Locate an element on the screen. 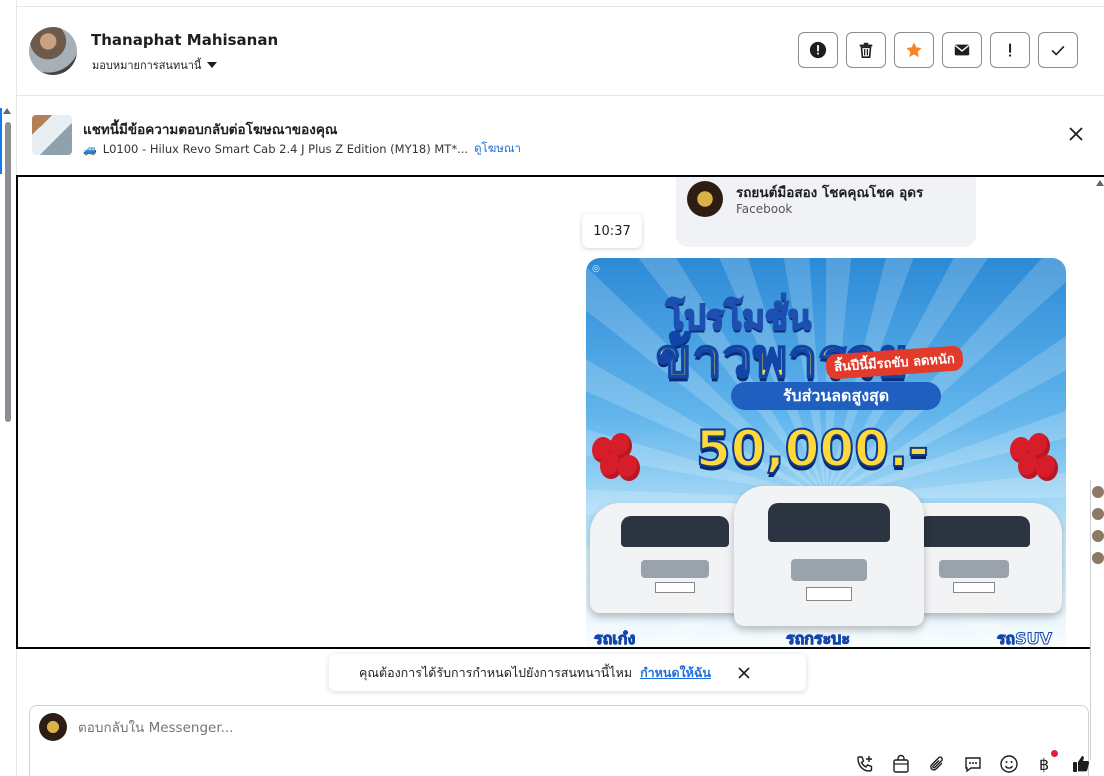 The height and width of the screenshot is (776, 1104). sender-name: รถยนต์มือสอง โชคคุณโชค อุดร is located at coordinates (830, 193).